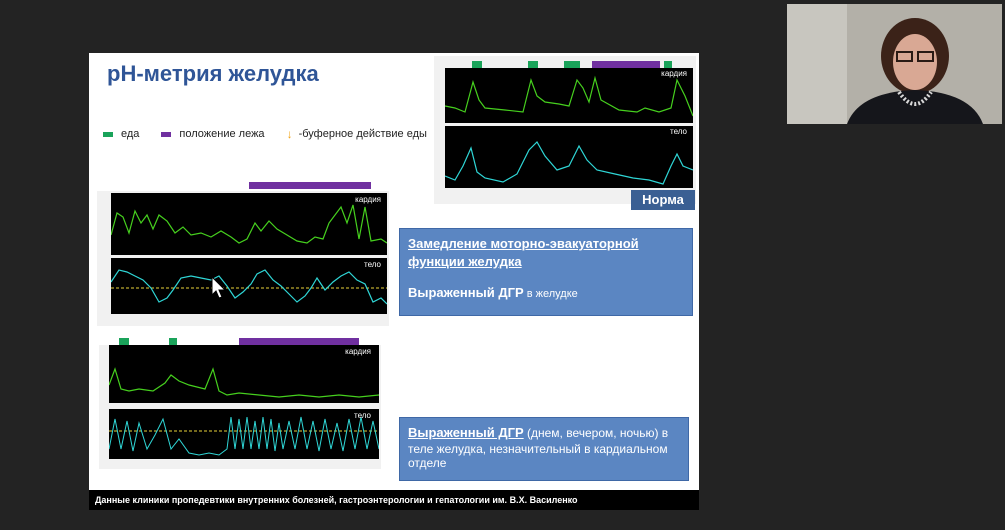  Describe the element at coordinates (663, 200) in the screenshot. I see `norm-badge: Норма` at that location.